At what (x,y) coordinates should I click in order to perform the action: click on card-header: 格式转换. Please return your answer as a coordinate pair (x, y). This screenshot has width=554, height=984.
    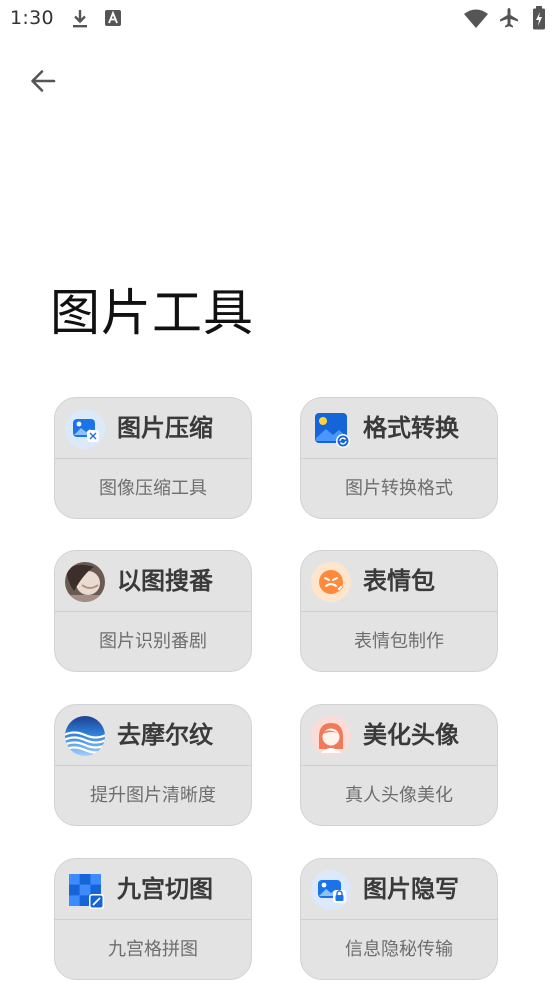
    Looking at the image, I should click on (399, 428).